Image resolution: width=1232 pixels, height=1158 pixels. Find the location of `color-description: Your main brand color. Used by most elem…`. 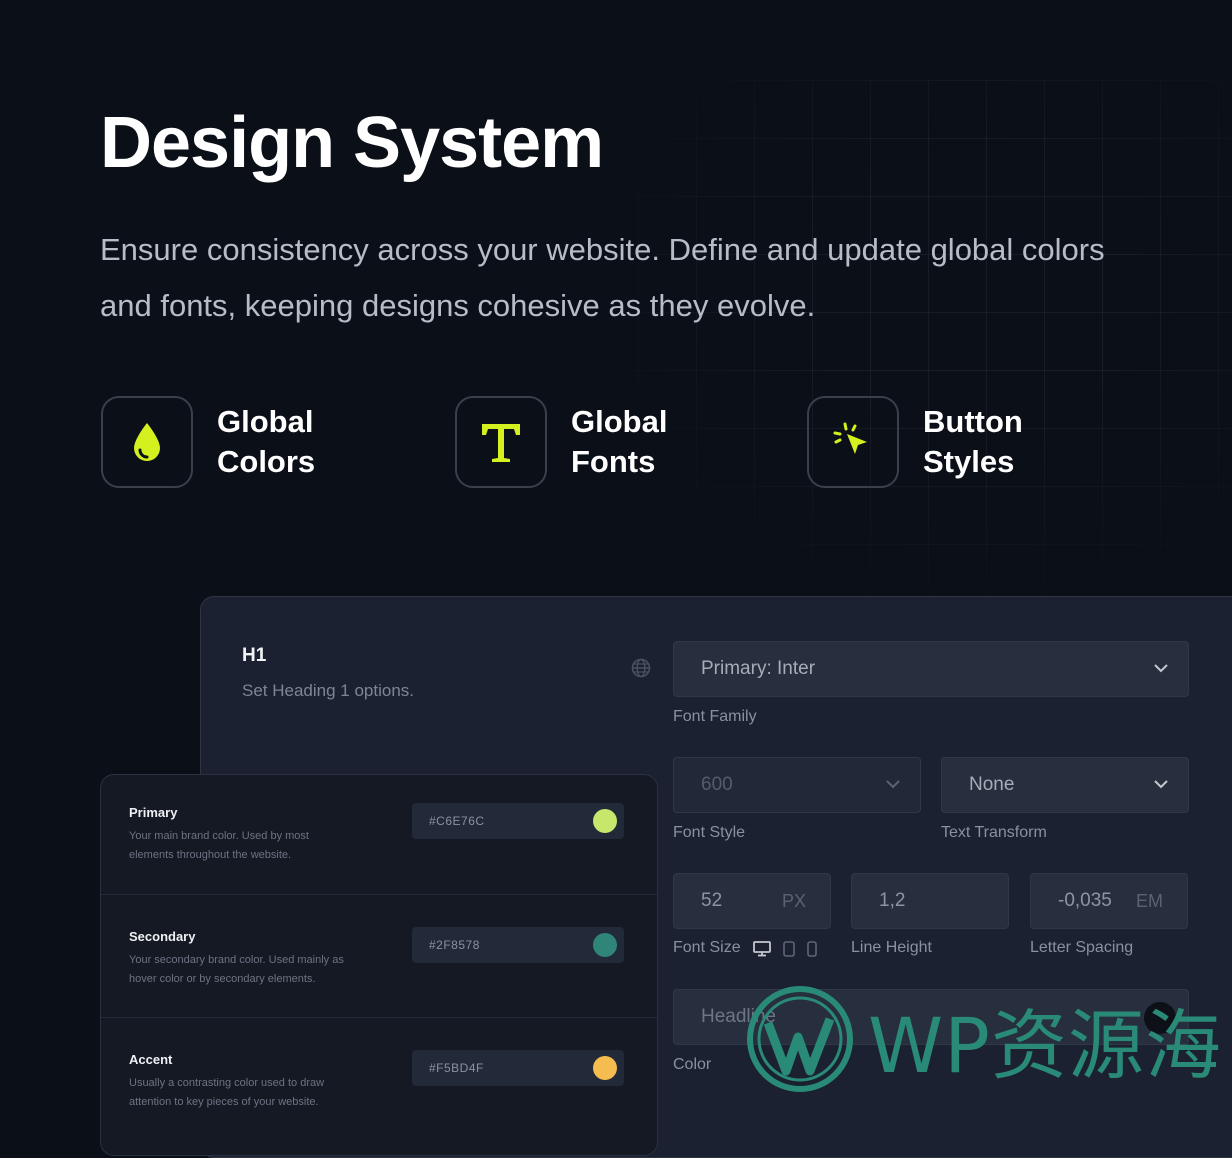

color-description: Your main brand color. Used by most elem… is located at coordinates (219, 845).